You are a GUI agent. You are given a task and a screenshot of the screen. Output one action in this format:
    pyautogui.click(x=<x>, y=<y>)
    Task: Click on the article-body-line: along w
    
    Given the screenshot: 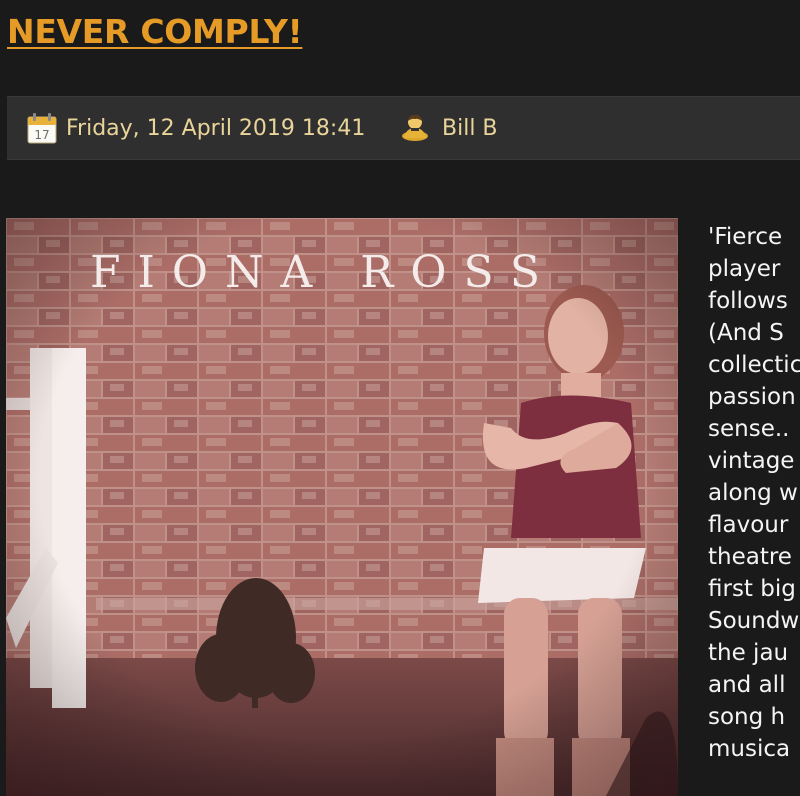 What is the action you would take?
    pyautogui.click(x=753, y=493)
    